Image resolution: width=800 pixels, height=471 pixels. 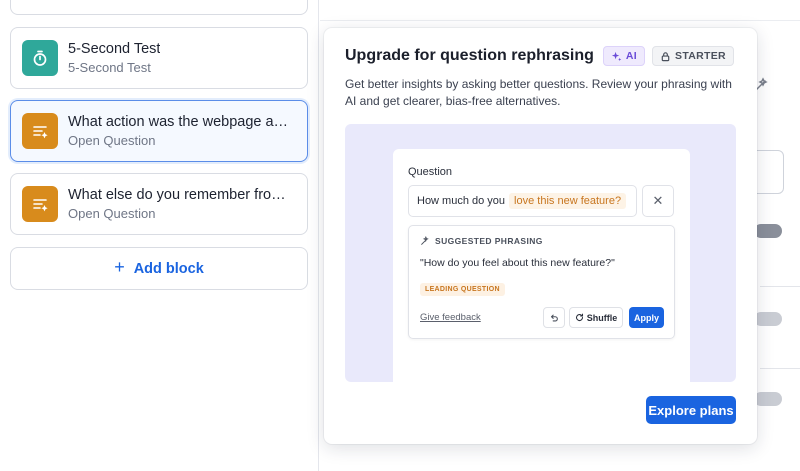 What do you see at coordinates (646, 317) in the screenshot?
I see `apply-button: Apply` at bounding box center [646, 317].